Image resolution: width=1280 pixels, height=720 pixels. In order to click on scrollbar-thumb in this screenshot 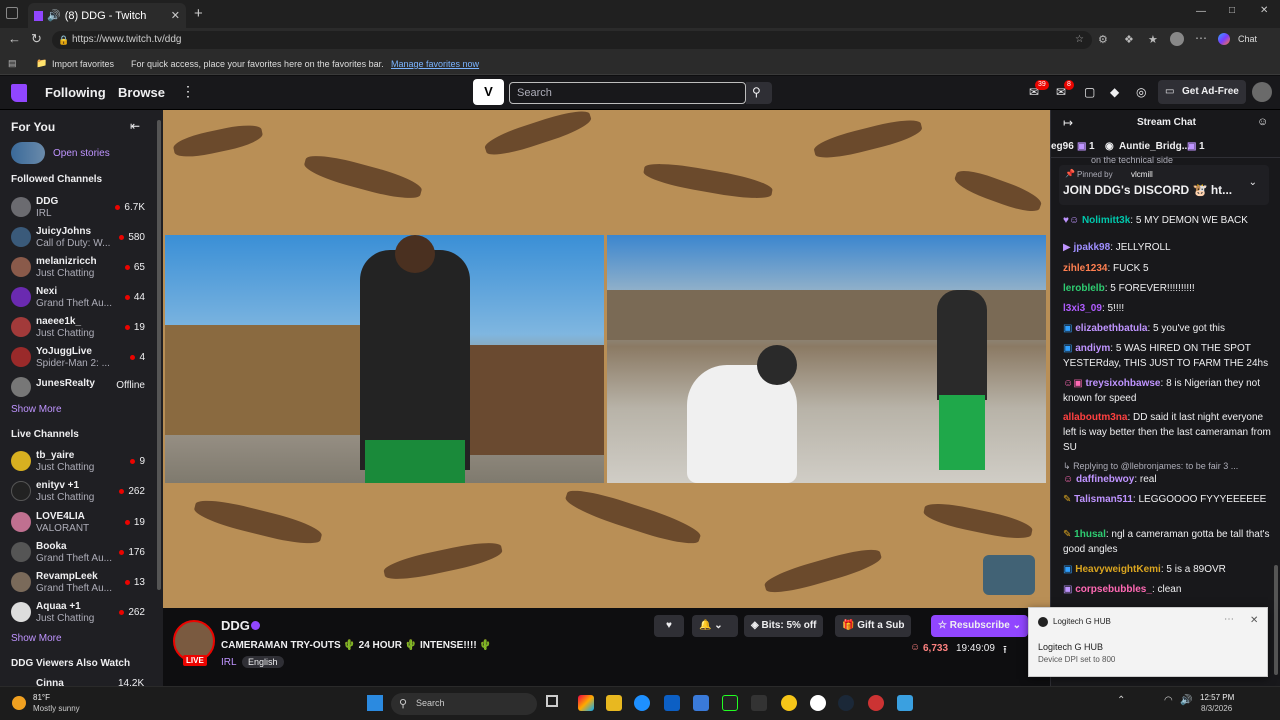, I will do `click(159, 355)`.